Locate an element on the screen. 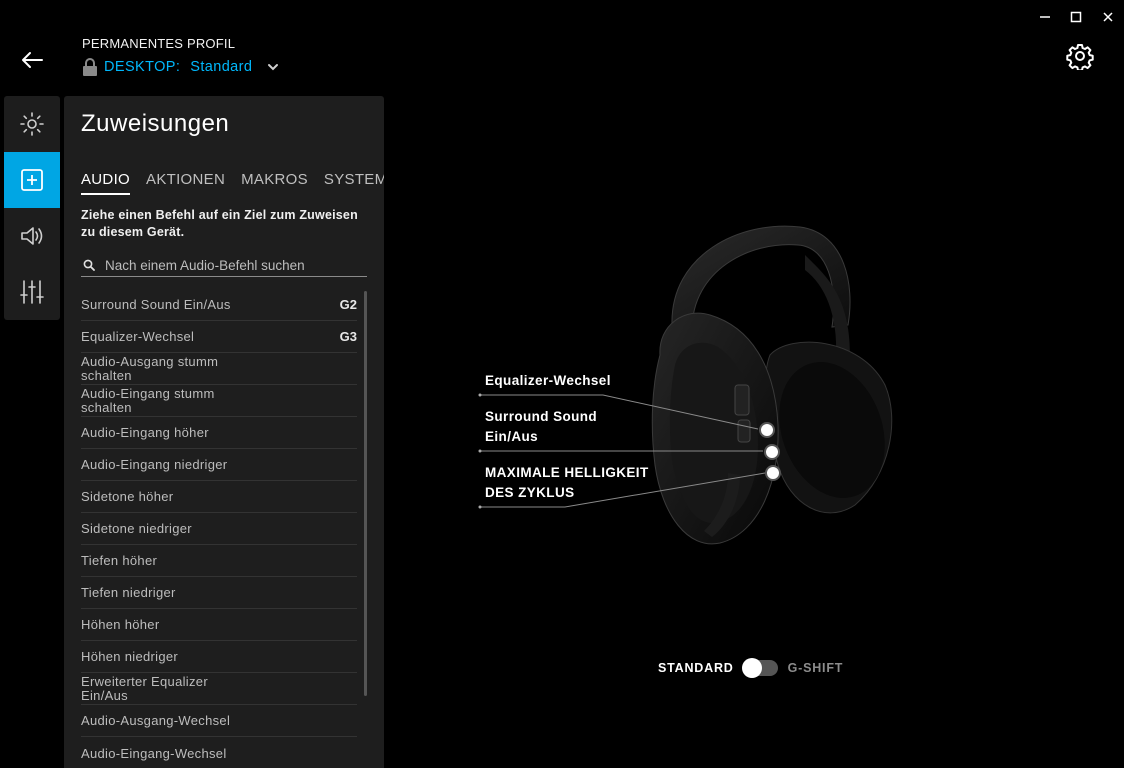 This screenshot has height=768, width=1124. list-item: Equalizer-Wechsel G3 is located at coordinates (219, 337).